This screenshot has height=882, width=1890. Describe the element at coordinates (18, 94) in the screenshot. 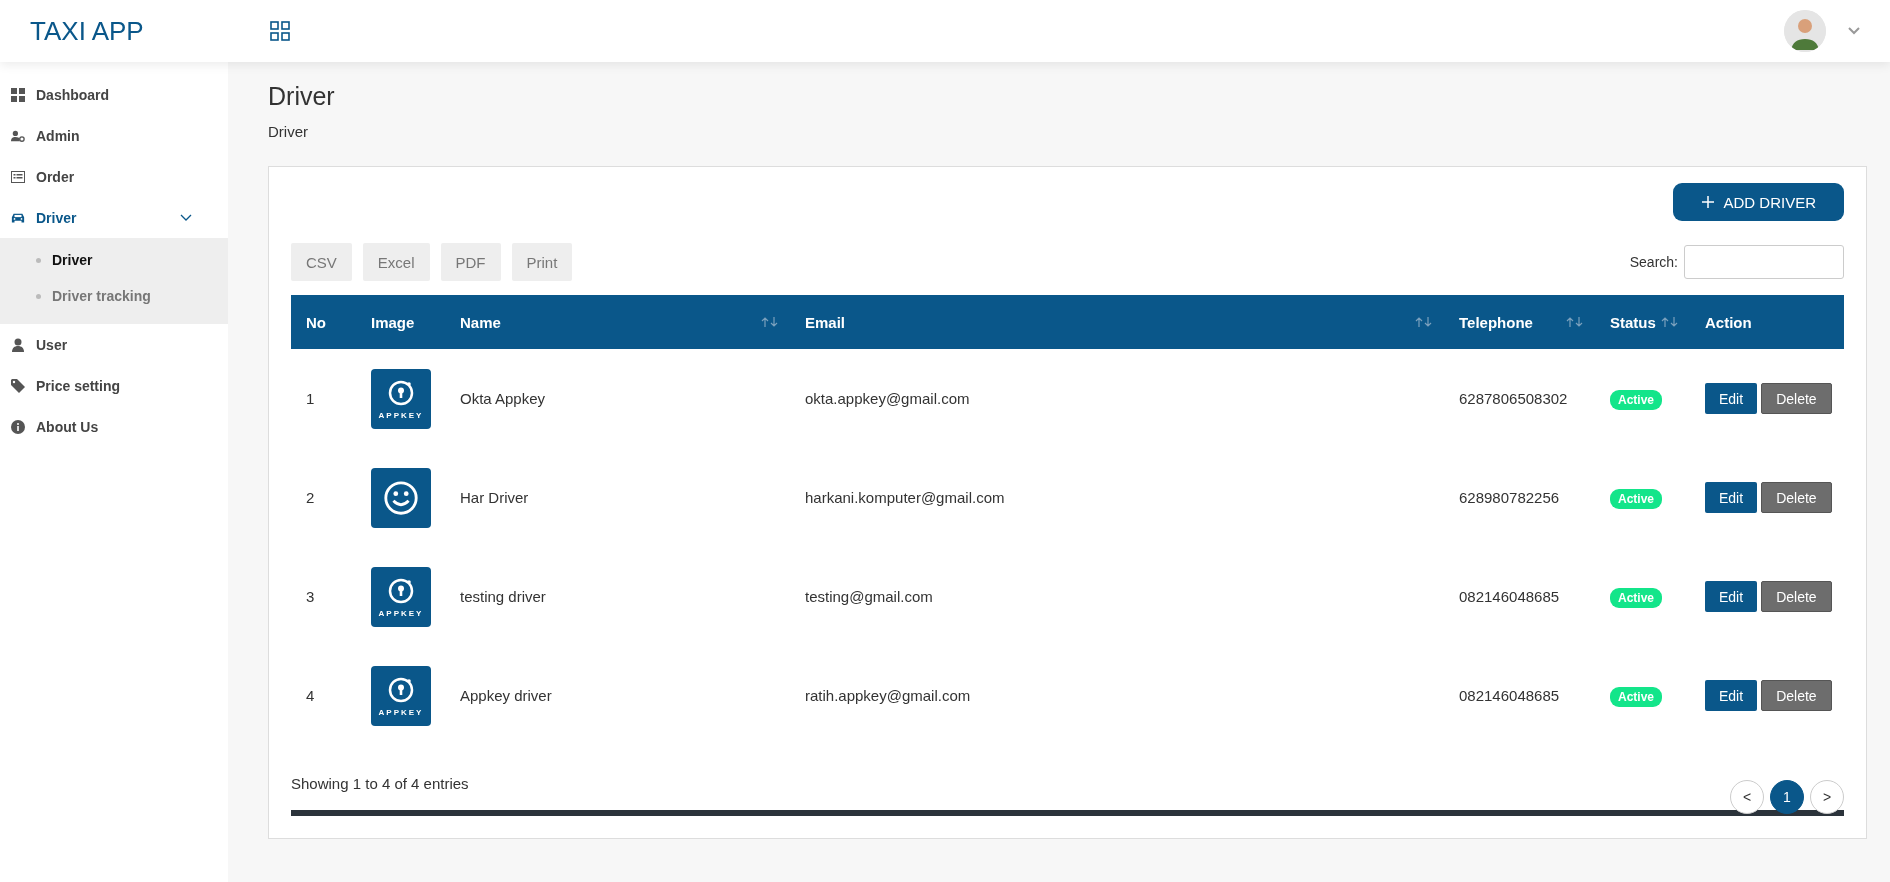

I see `dashboard-icon` at that location.